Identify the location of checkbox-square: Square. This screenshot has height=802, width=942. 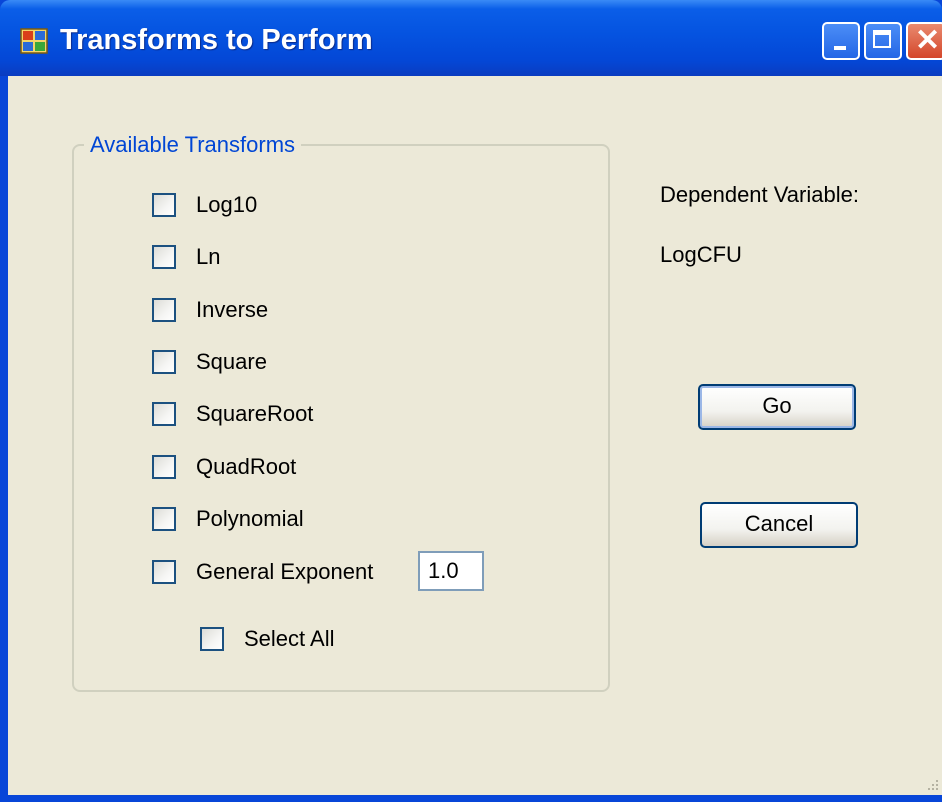
(209, 362).